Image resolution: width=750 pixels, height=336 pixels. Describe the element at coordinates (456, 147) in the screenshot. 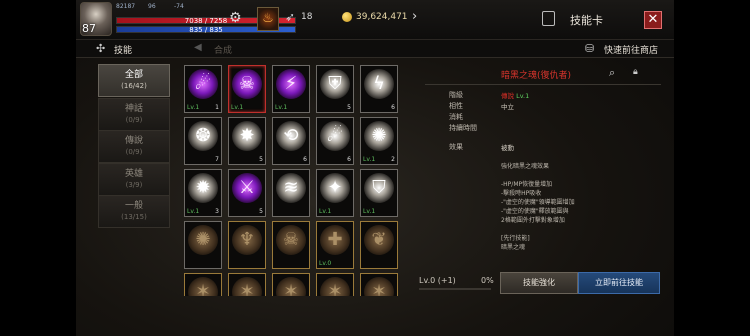

I see `effect-label: 效果` at that location.